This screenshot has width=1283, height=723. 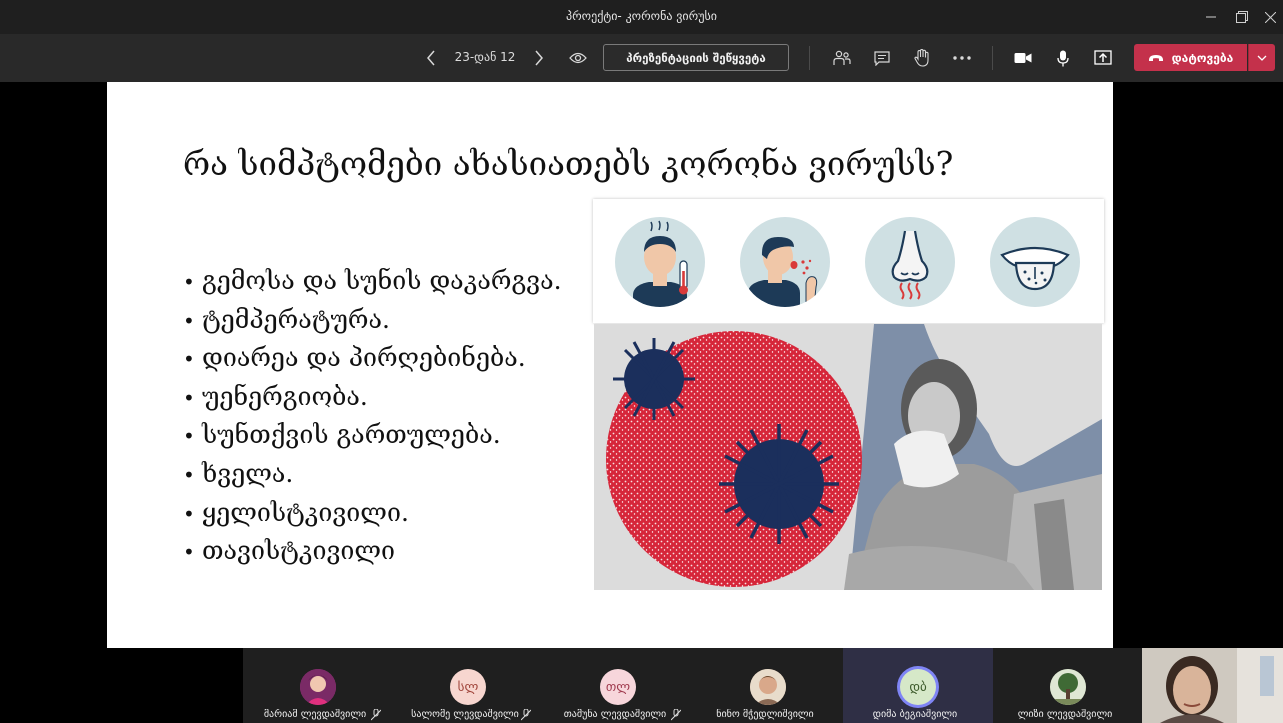 I want to click on sick-woman-virus-illustration, so click(x=848, y=457).